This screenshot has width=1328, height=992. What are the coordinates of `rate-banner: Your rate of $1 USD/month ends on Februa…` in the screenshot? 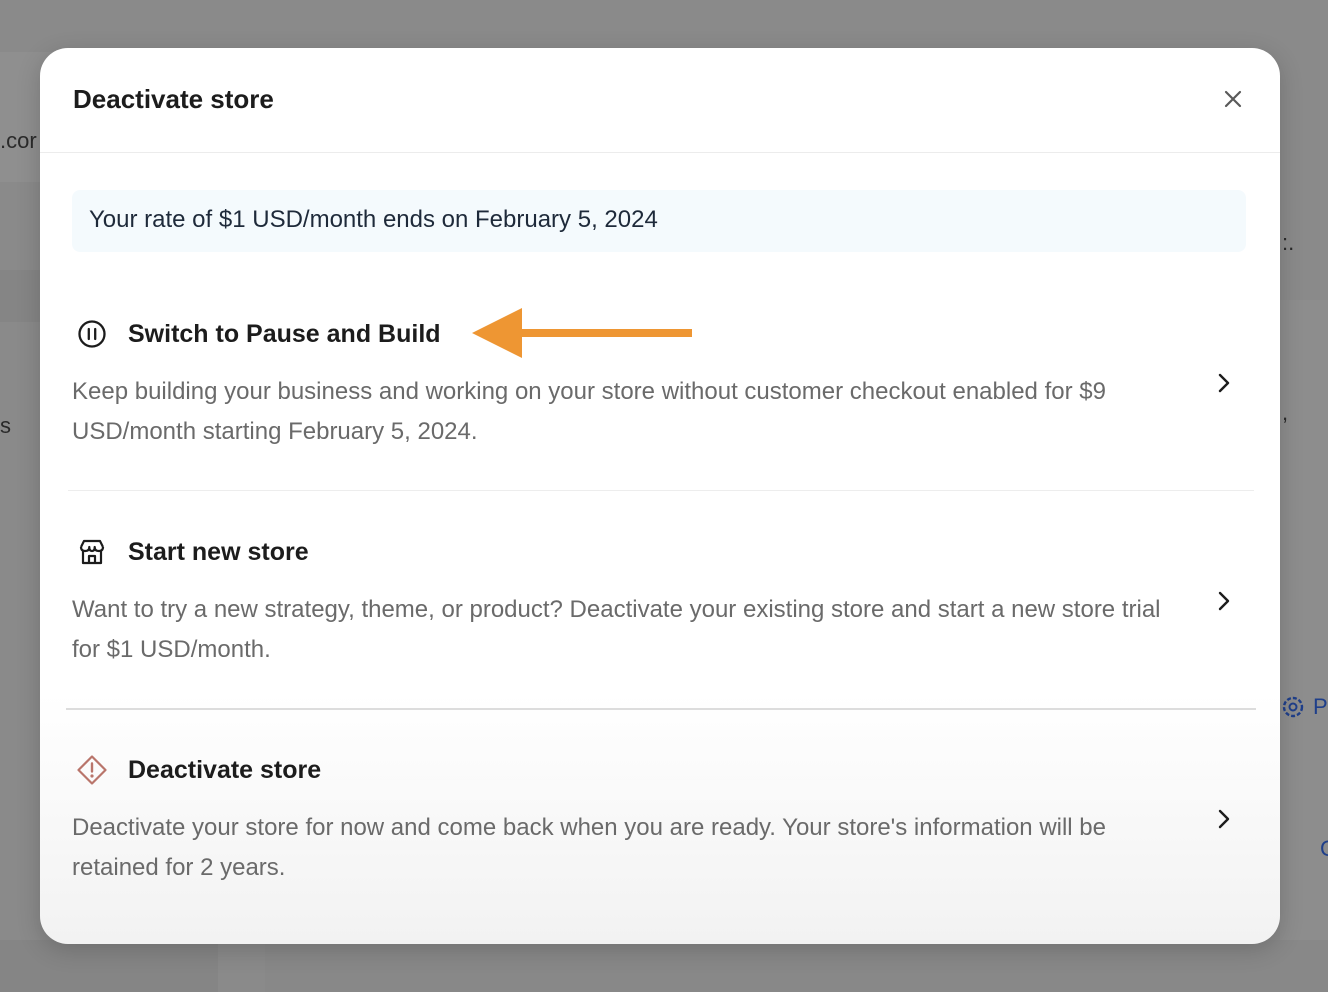 It's located at (659, 221).